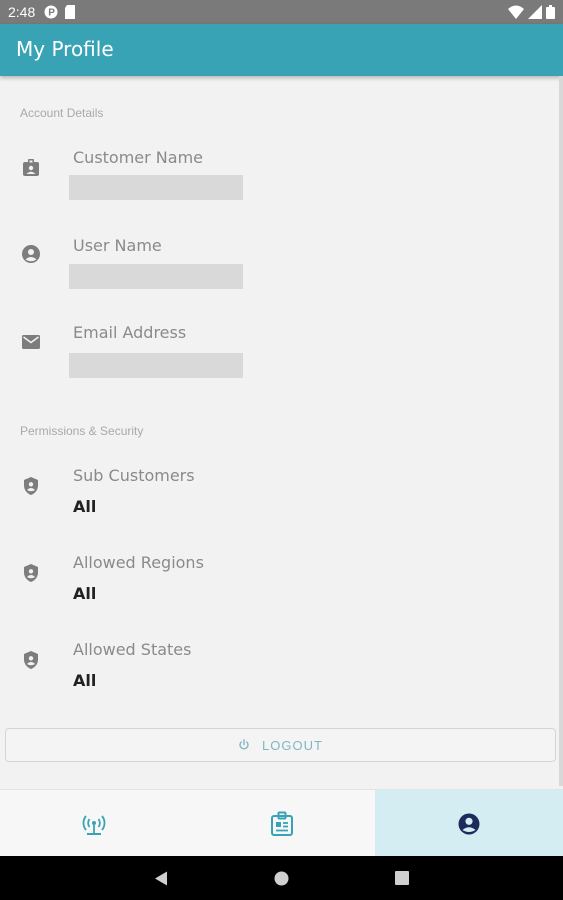 The height and width of the screenshot is (900, 563). I want to click on system-navigation-bar, so click(281, 878).